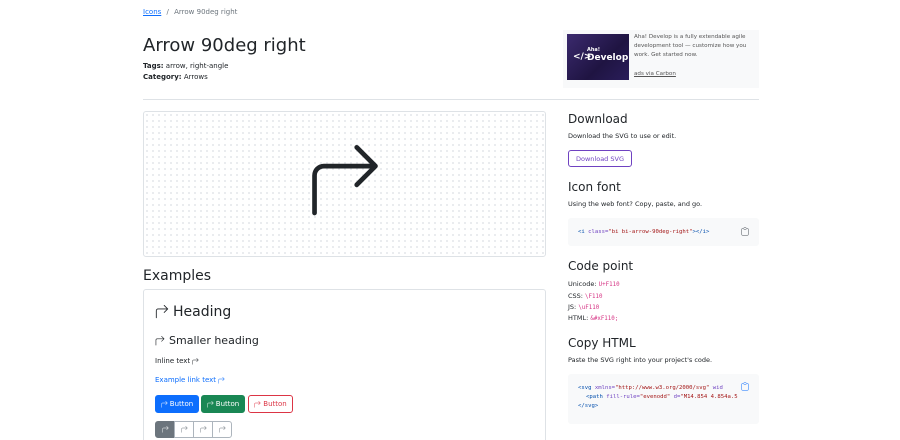  I want to click on code-point-html: HTML: &#xF110;, so click(593, 318).